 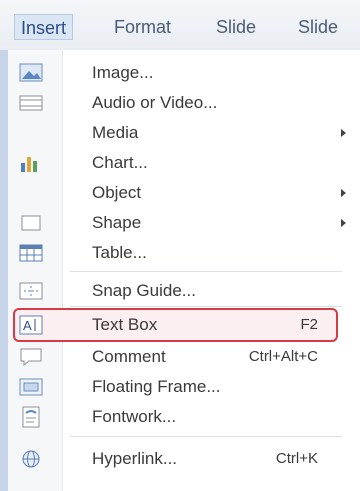 What do you see at coordinates (184, 193) in the screenshot?
I see `menu-item-object: Object` at bounding box center [184, 193].